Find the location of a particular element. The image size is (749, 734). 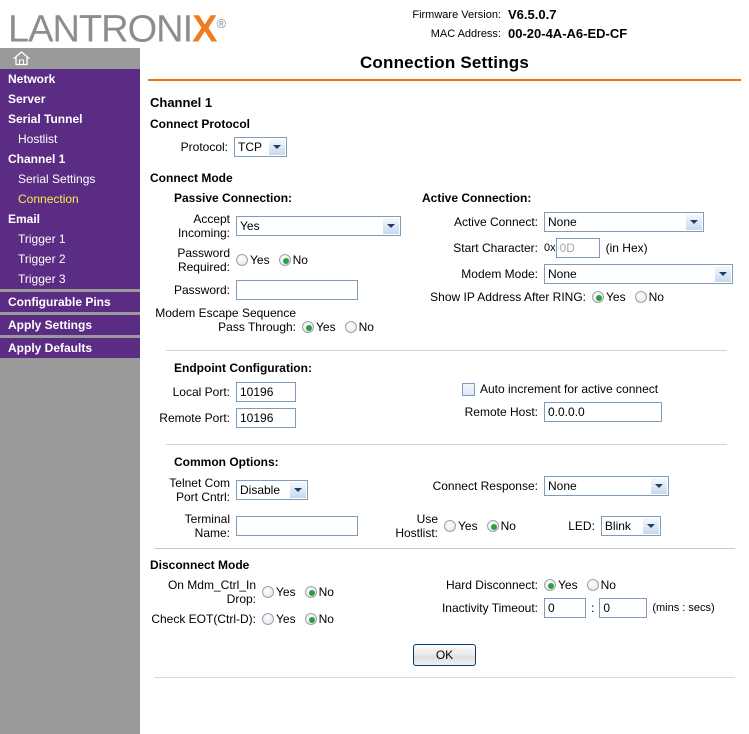

sidebar-item-label: Email is located at coordinates (24, 219).